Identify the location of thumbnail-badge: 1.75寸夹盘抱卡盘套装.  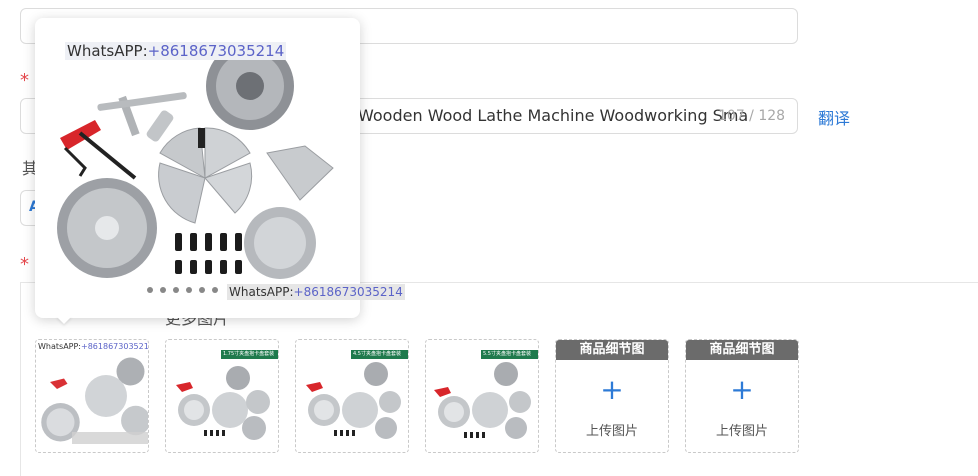
(249, 354).